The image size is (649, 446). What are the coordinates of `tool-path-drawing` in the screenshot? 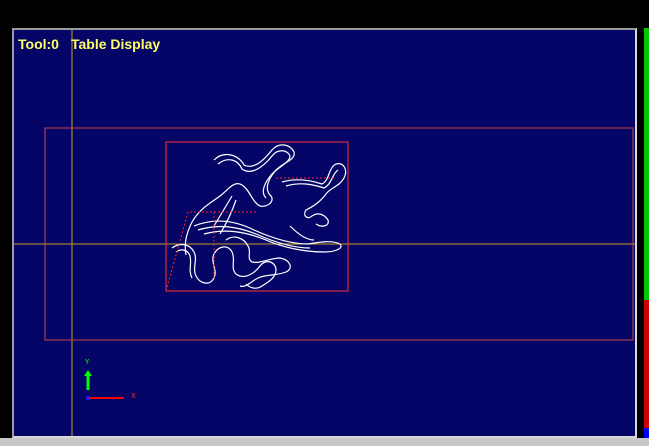 It's located at (259, 216).